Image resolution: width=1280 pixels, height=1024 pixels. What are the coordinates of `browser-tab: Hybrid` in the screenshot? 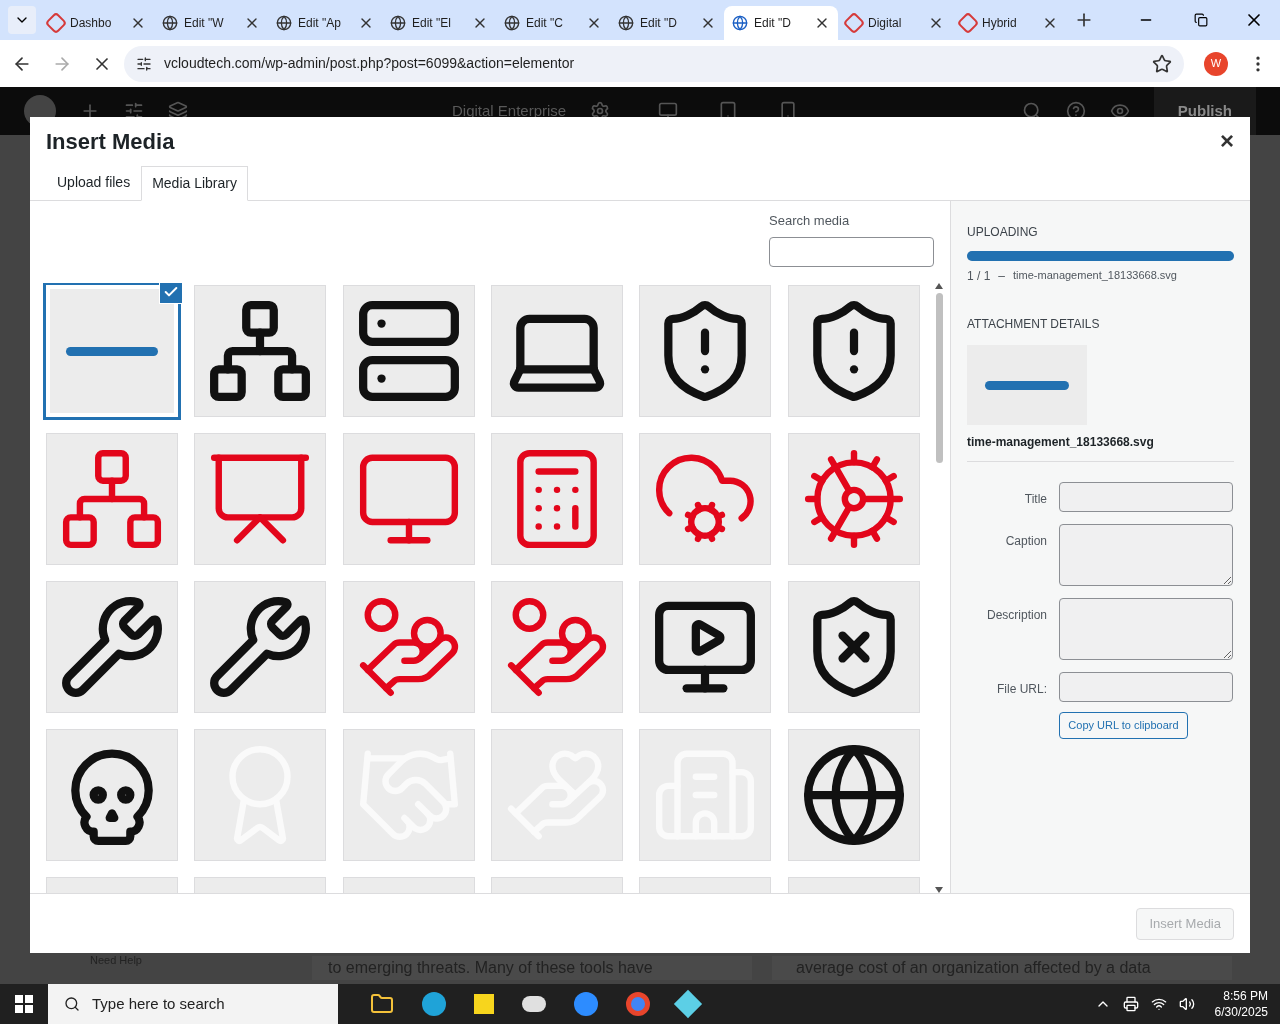 It's located at (1009, 23).